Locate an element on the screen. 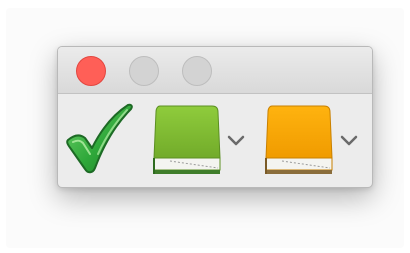  green-book-icon is located at coordinates (186, 141).